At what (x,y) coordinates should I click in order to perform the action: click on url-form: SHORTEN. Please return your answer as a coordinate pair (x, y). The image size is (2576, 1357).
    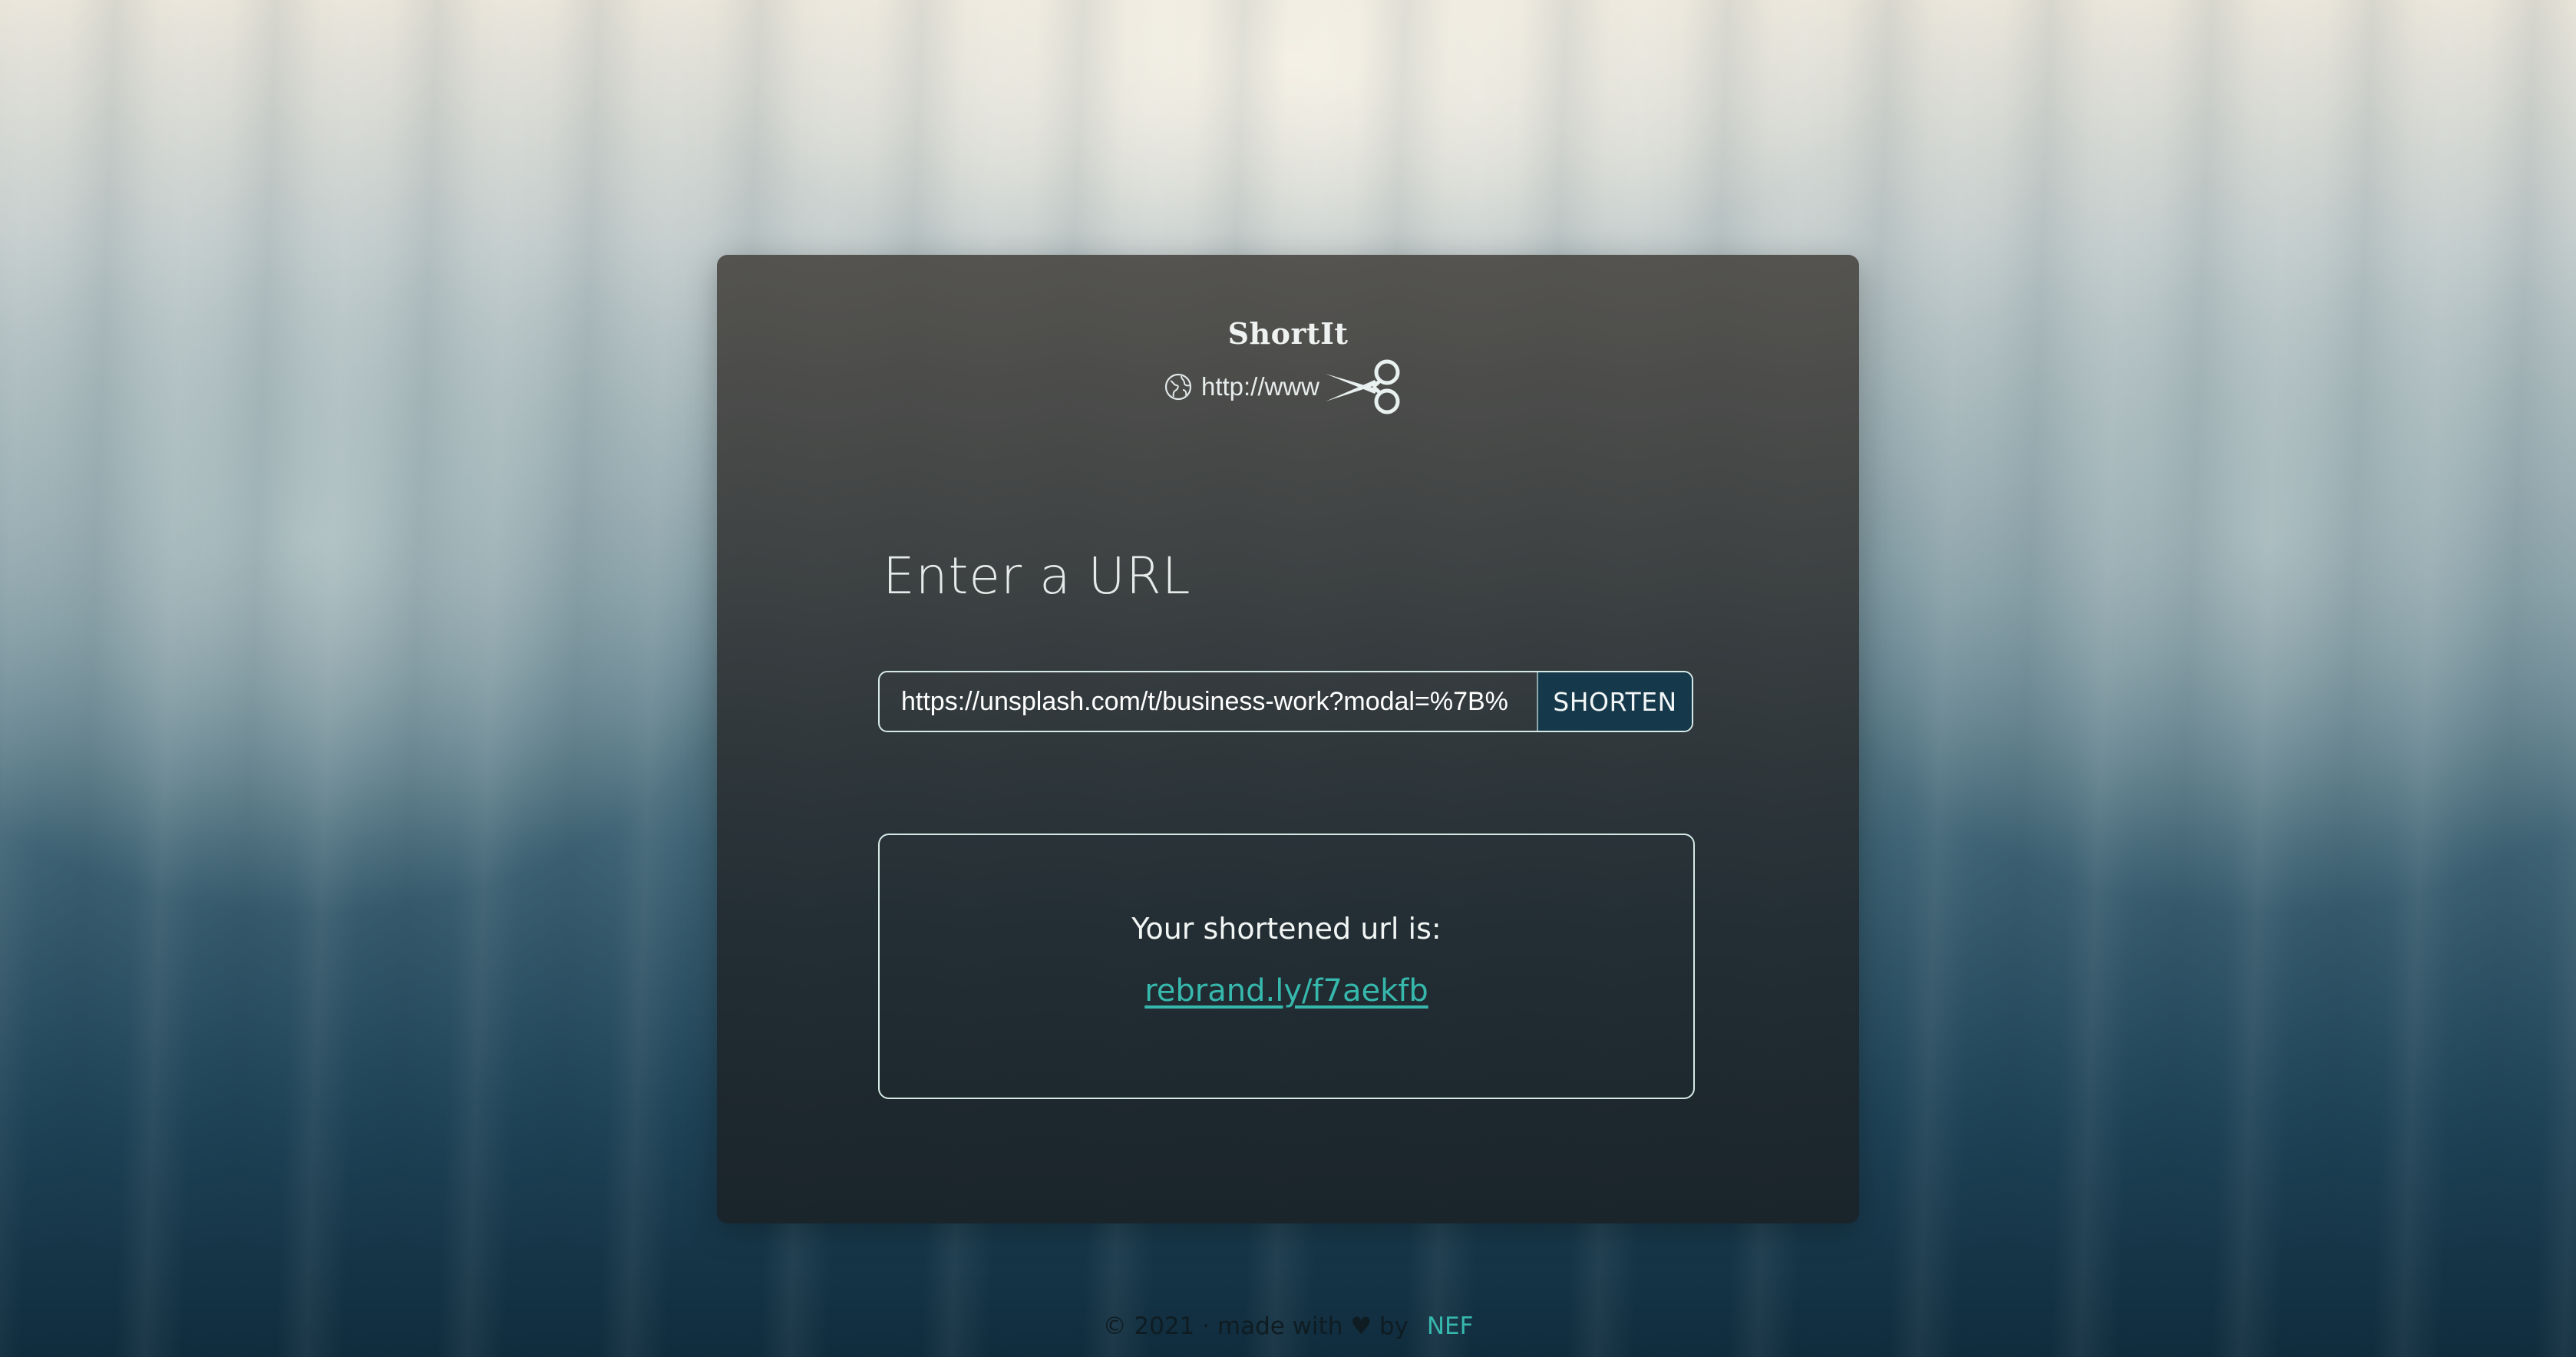
    Looking at the image, I should click on (1285, 701).